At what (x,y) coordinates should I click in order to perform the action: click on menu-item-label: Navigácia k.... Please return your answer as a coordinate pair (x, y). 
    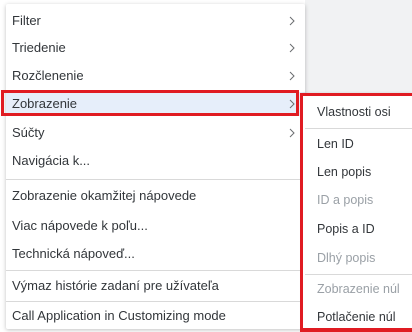
    Looking at the image, I should click on (51, 160).